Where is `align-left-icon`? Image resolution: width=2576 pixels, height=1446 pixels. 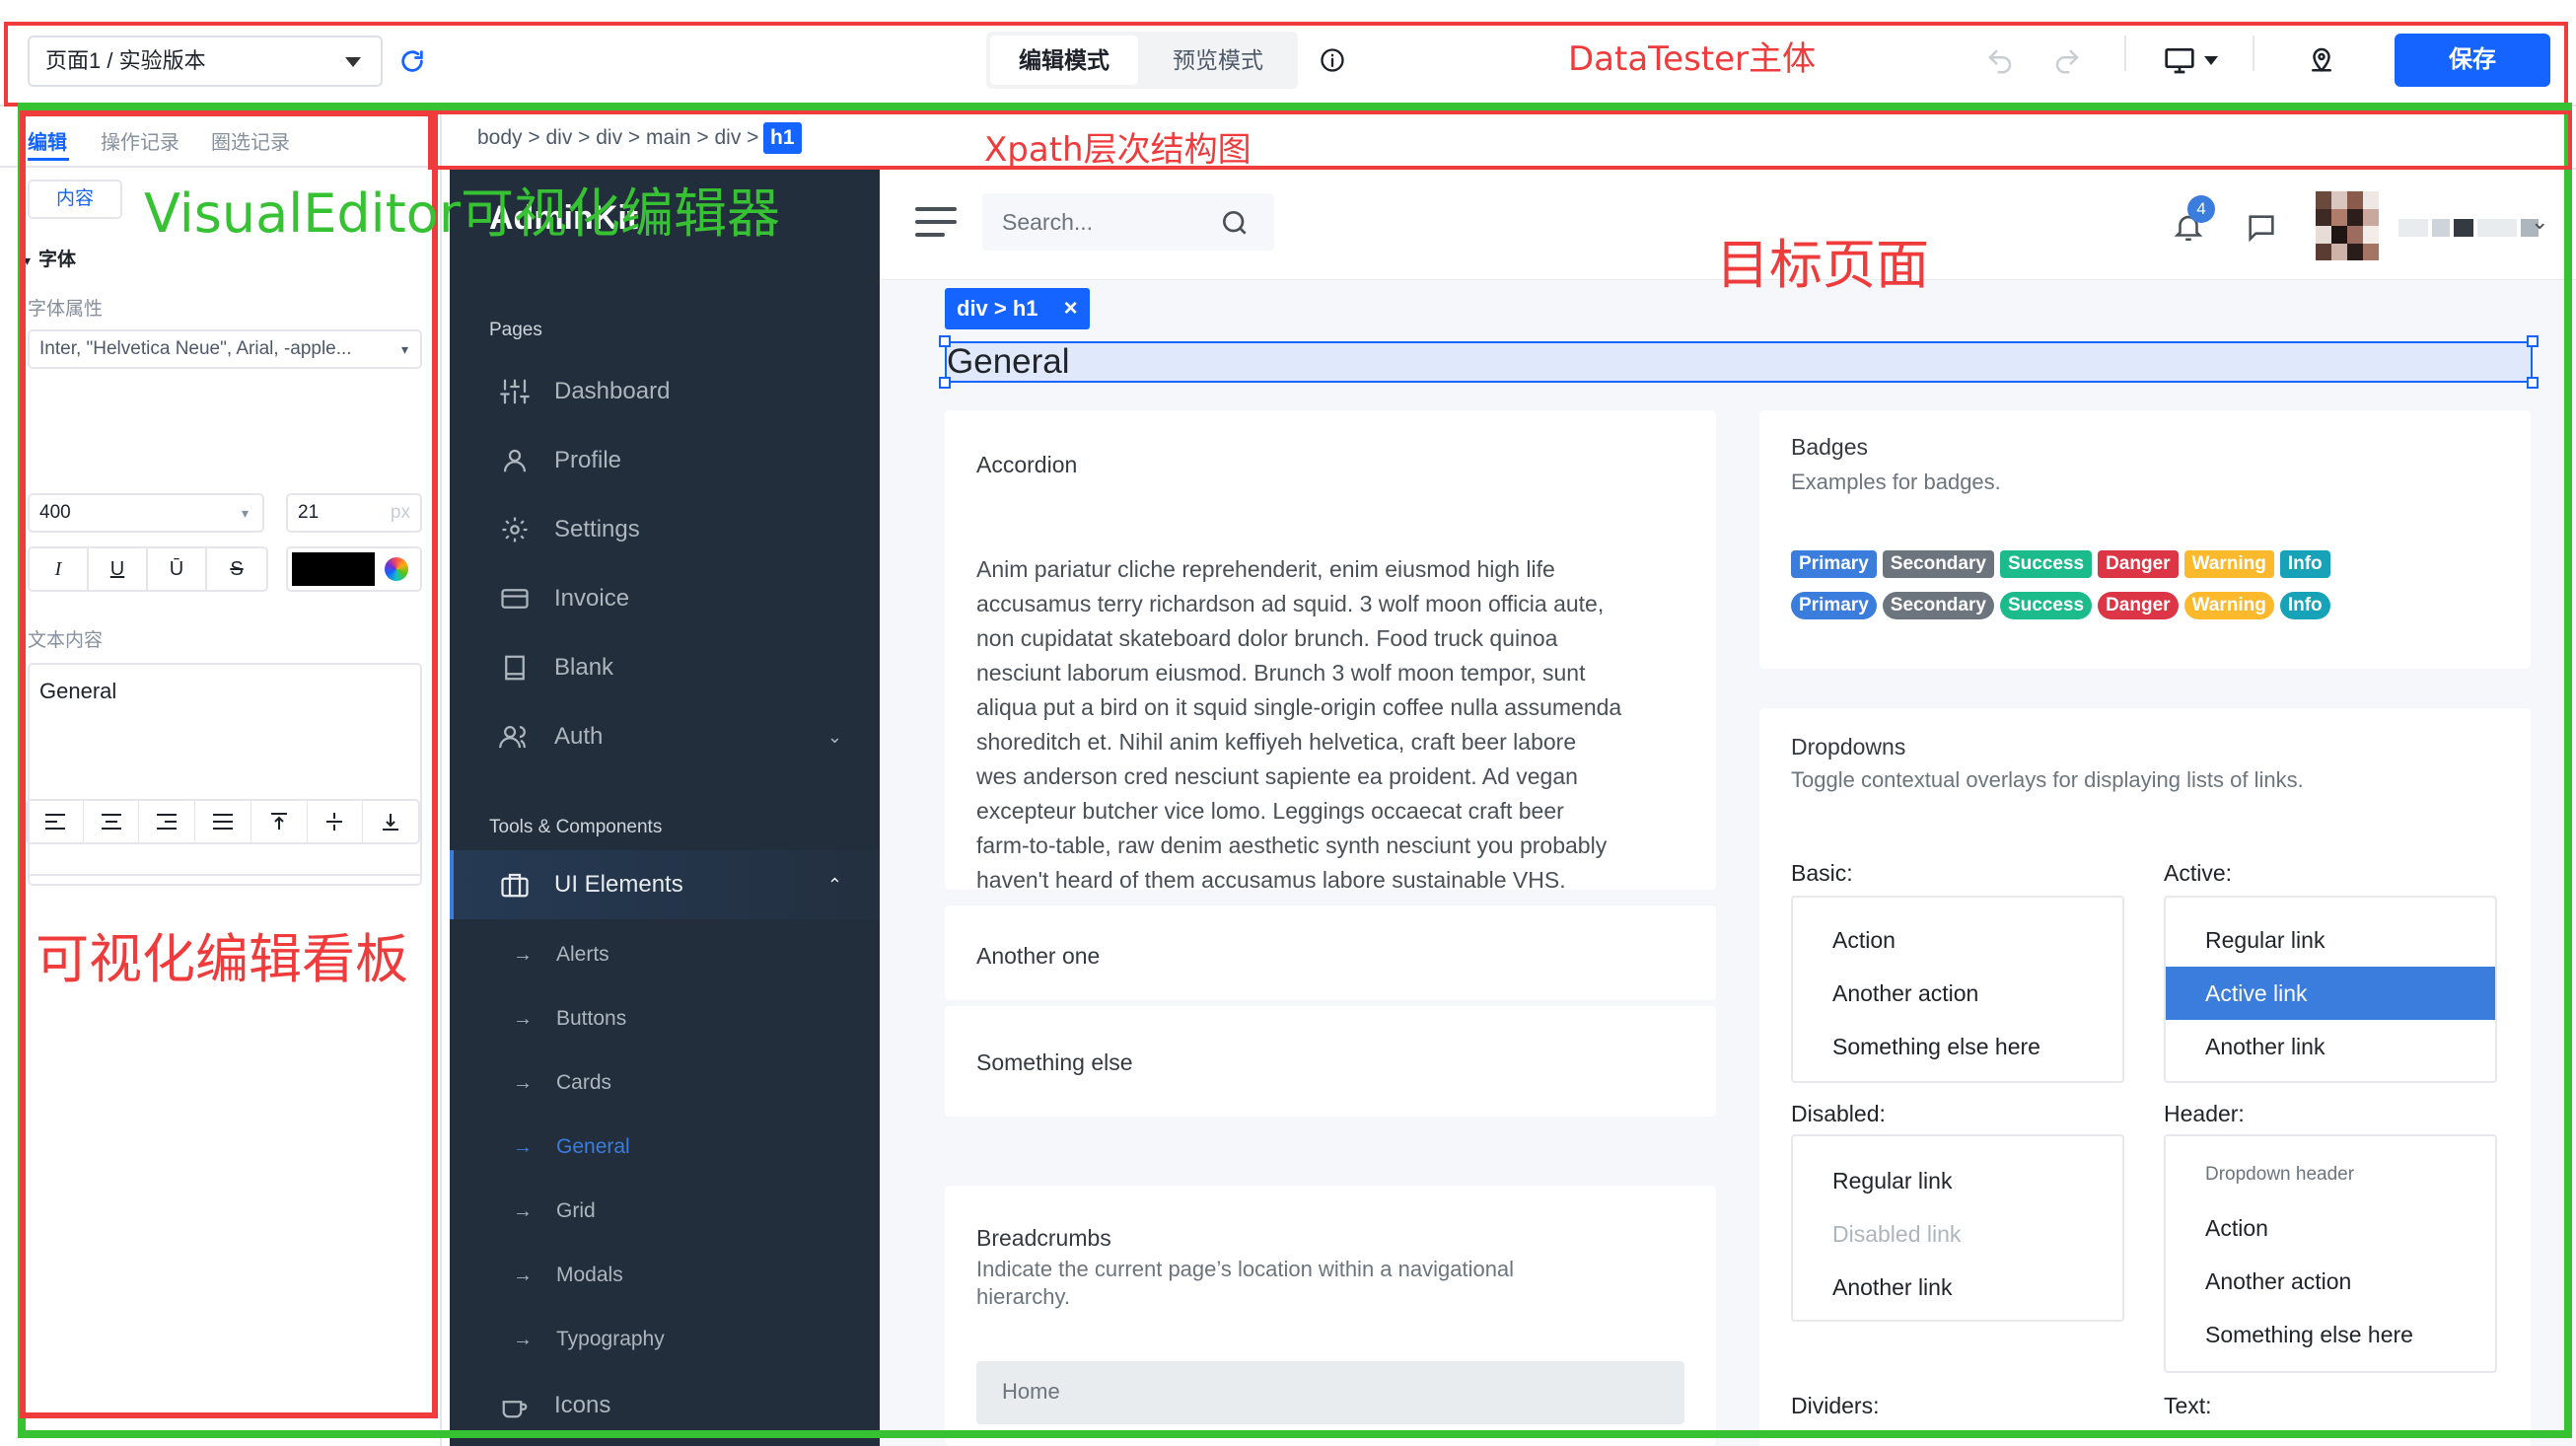 align-left-icon is located at coordinates (56, 821).